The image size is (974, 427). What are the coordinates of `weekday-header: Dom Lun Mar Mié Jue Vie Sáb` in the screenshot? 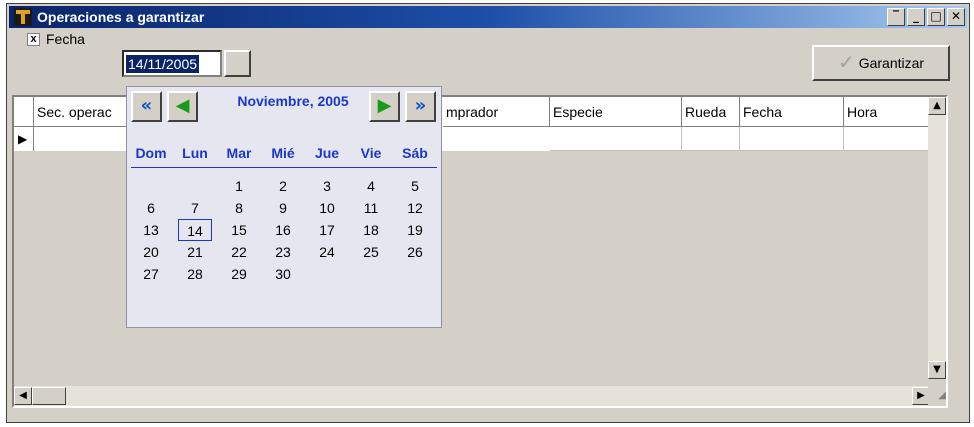 It's located at (285, 156).